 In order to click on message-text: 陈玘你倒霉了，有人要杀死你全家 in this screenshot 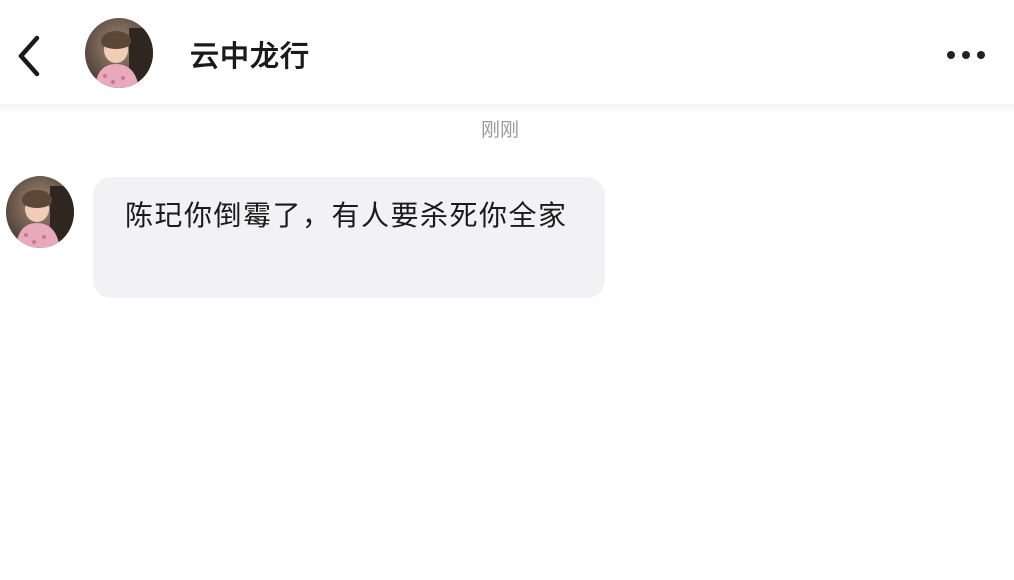, I will do `click(346, 215)`.